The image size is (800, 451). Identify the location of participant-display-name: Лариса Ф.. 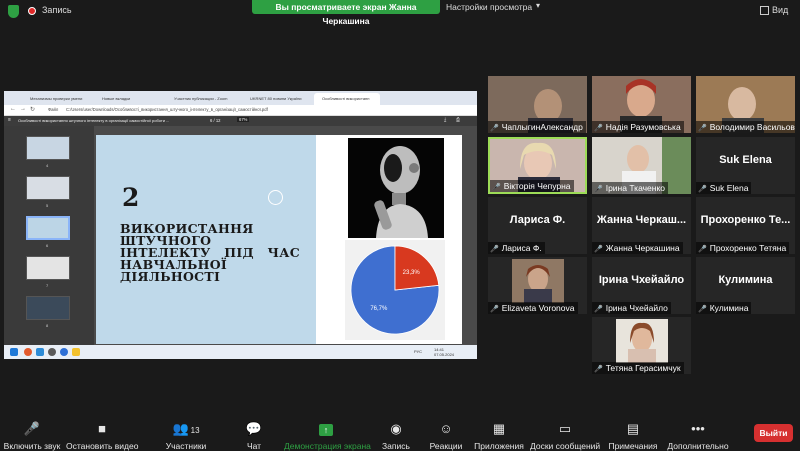
(537, 220).